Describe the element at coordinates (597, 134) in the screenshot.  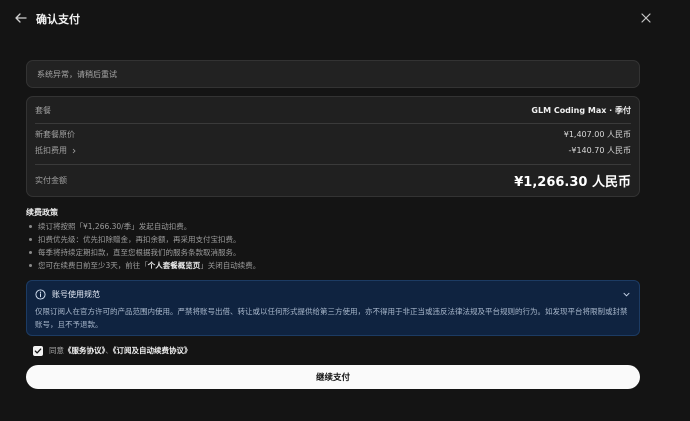
I see `original-price: ¥1,407.00 人民币` at that location.